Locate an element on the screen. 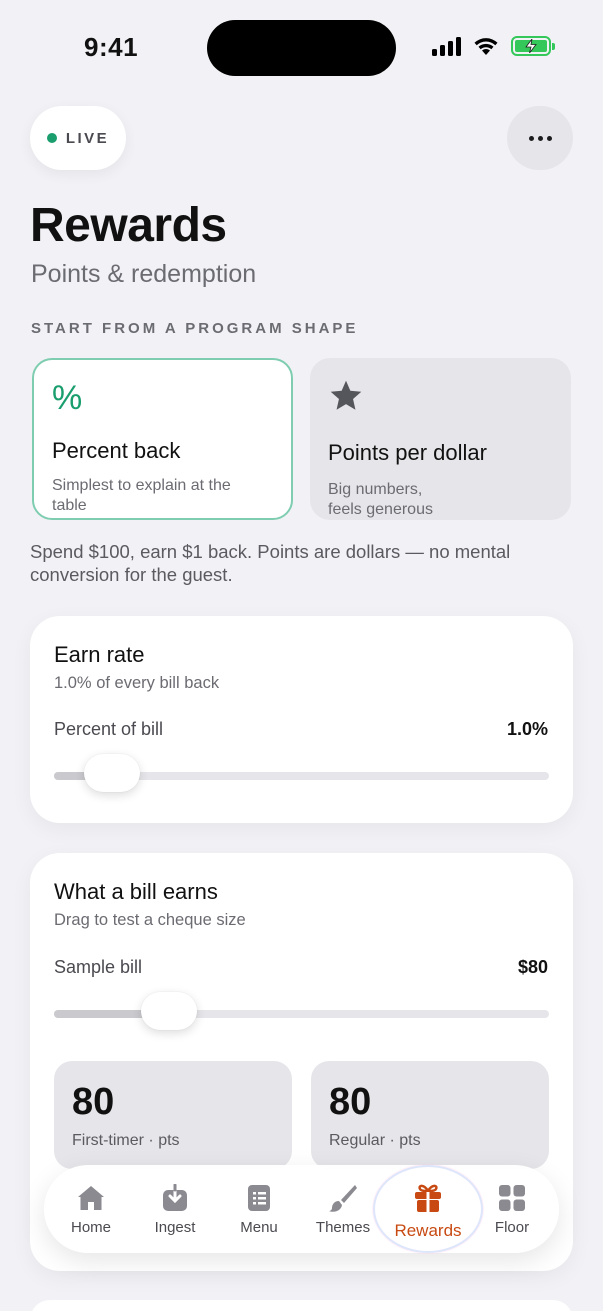 This screenshot has height=1311, width=603. home-icon is located at coordinates (91, 1198).